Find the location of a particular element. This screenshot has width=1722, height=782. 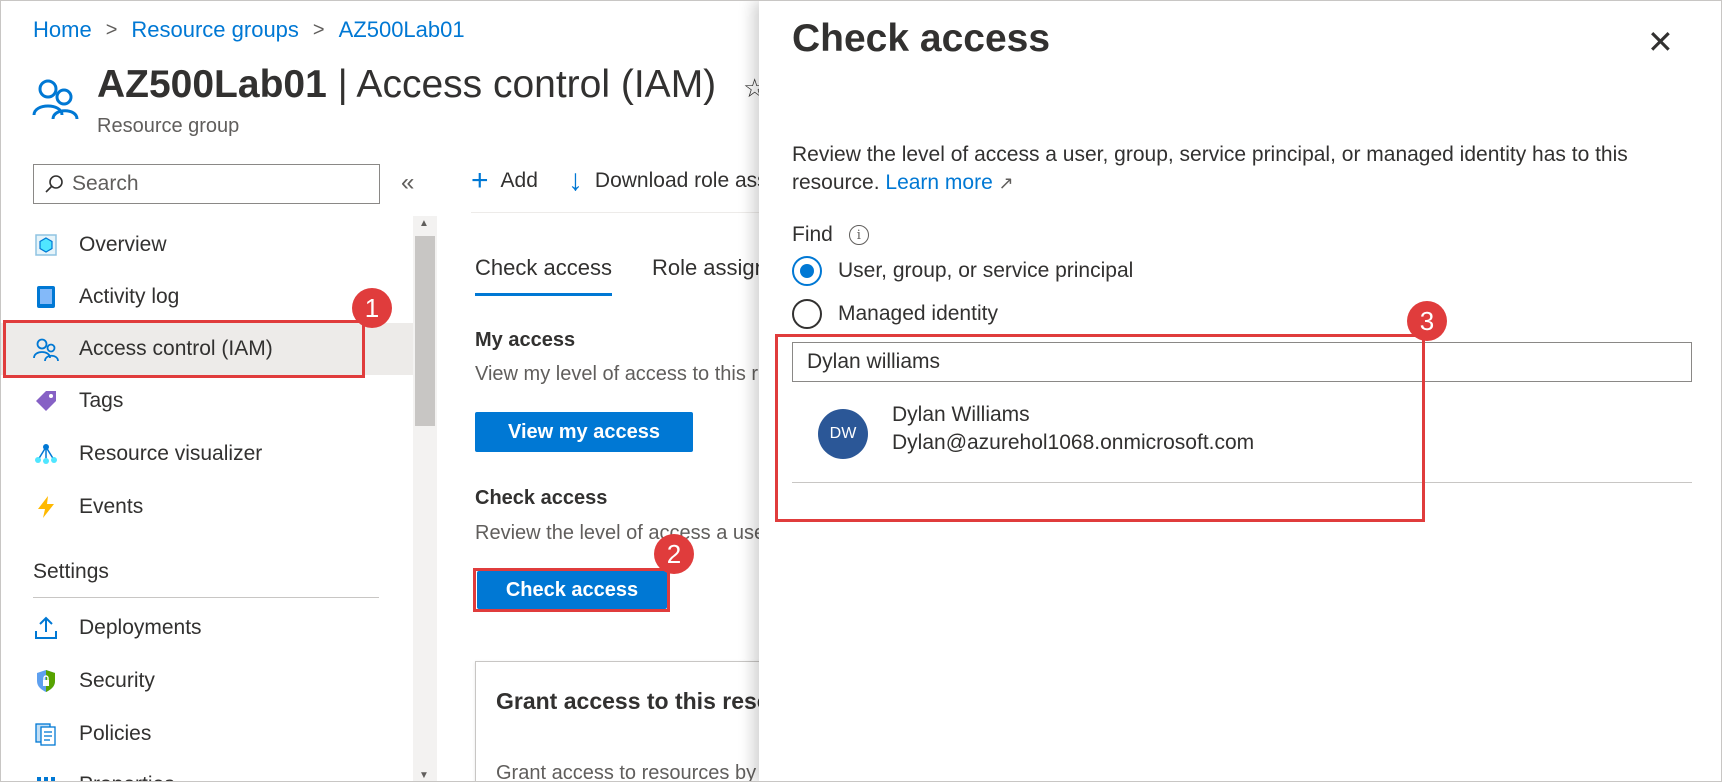

find-label: Find is located at coordinates (812, 234).